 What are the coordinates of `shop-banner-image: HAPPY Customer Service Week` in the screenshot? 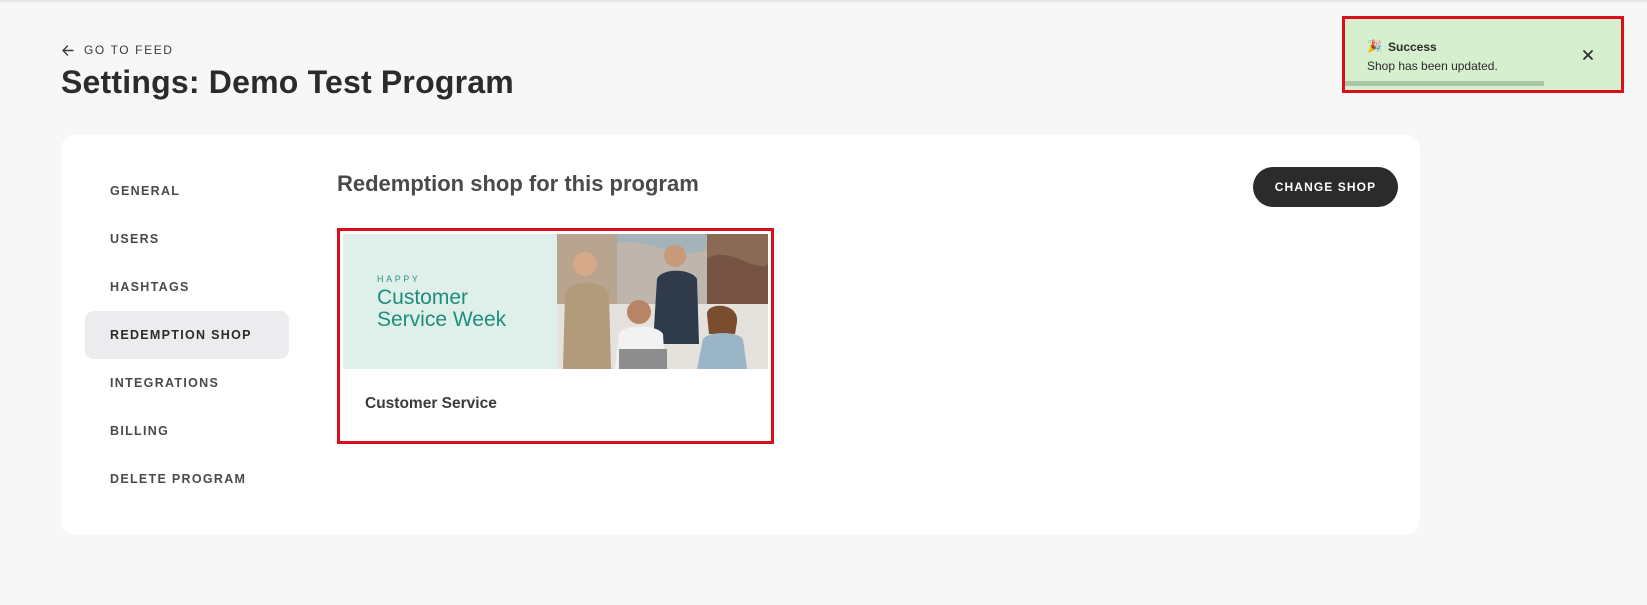 It's located at (555, 301).